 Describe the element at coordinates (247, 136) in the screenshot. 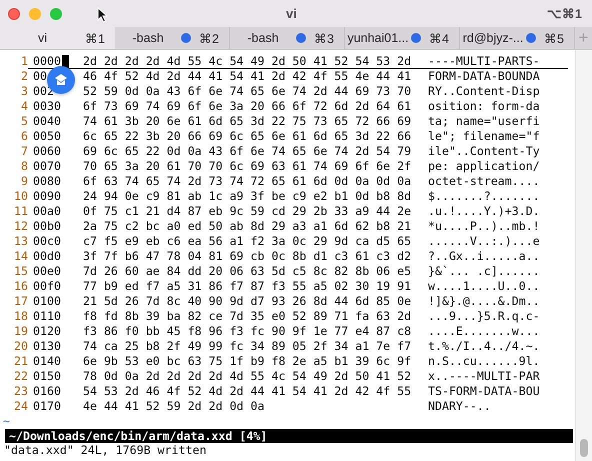

I see `hex-bytes: 6c 65 22 3b 20 66 69 6c 65 6e 61 6d 65 3d 22 66` at that location.